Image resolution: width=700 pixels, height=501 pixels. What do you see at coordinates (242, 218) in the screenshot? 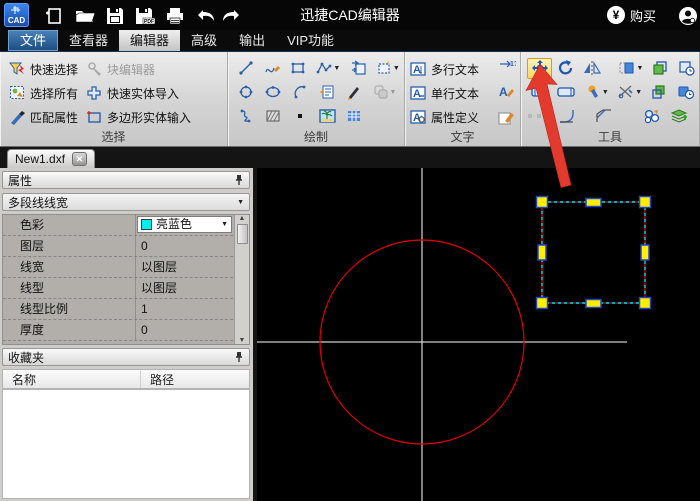
I see `scroll-up-icon: ▲` at bounding box center [242, 218].